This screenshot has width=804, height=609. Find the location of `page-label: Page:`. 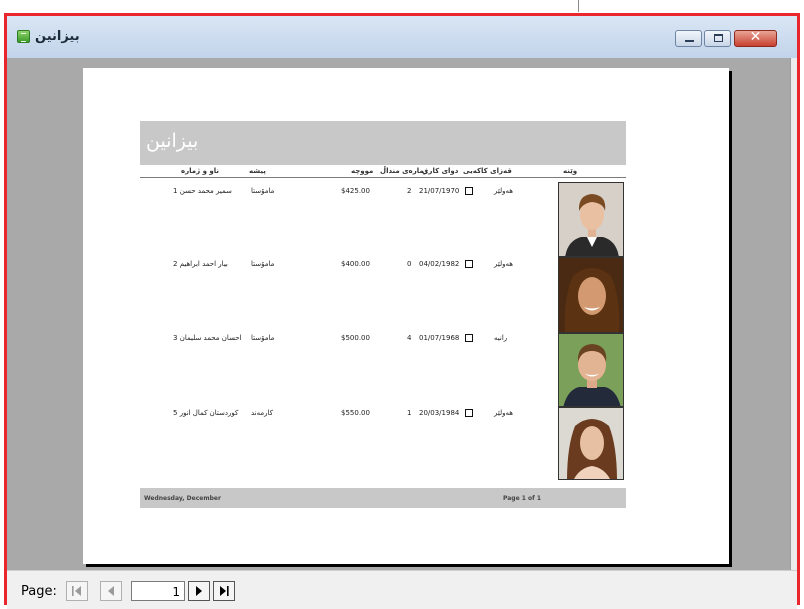

page-label: Page: is located at coordinates (39, 591).